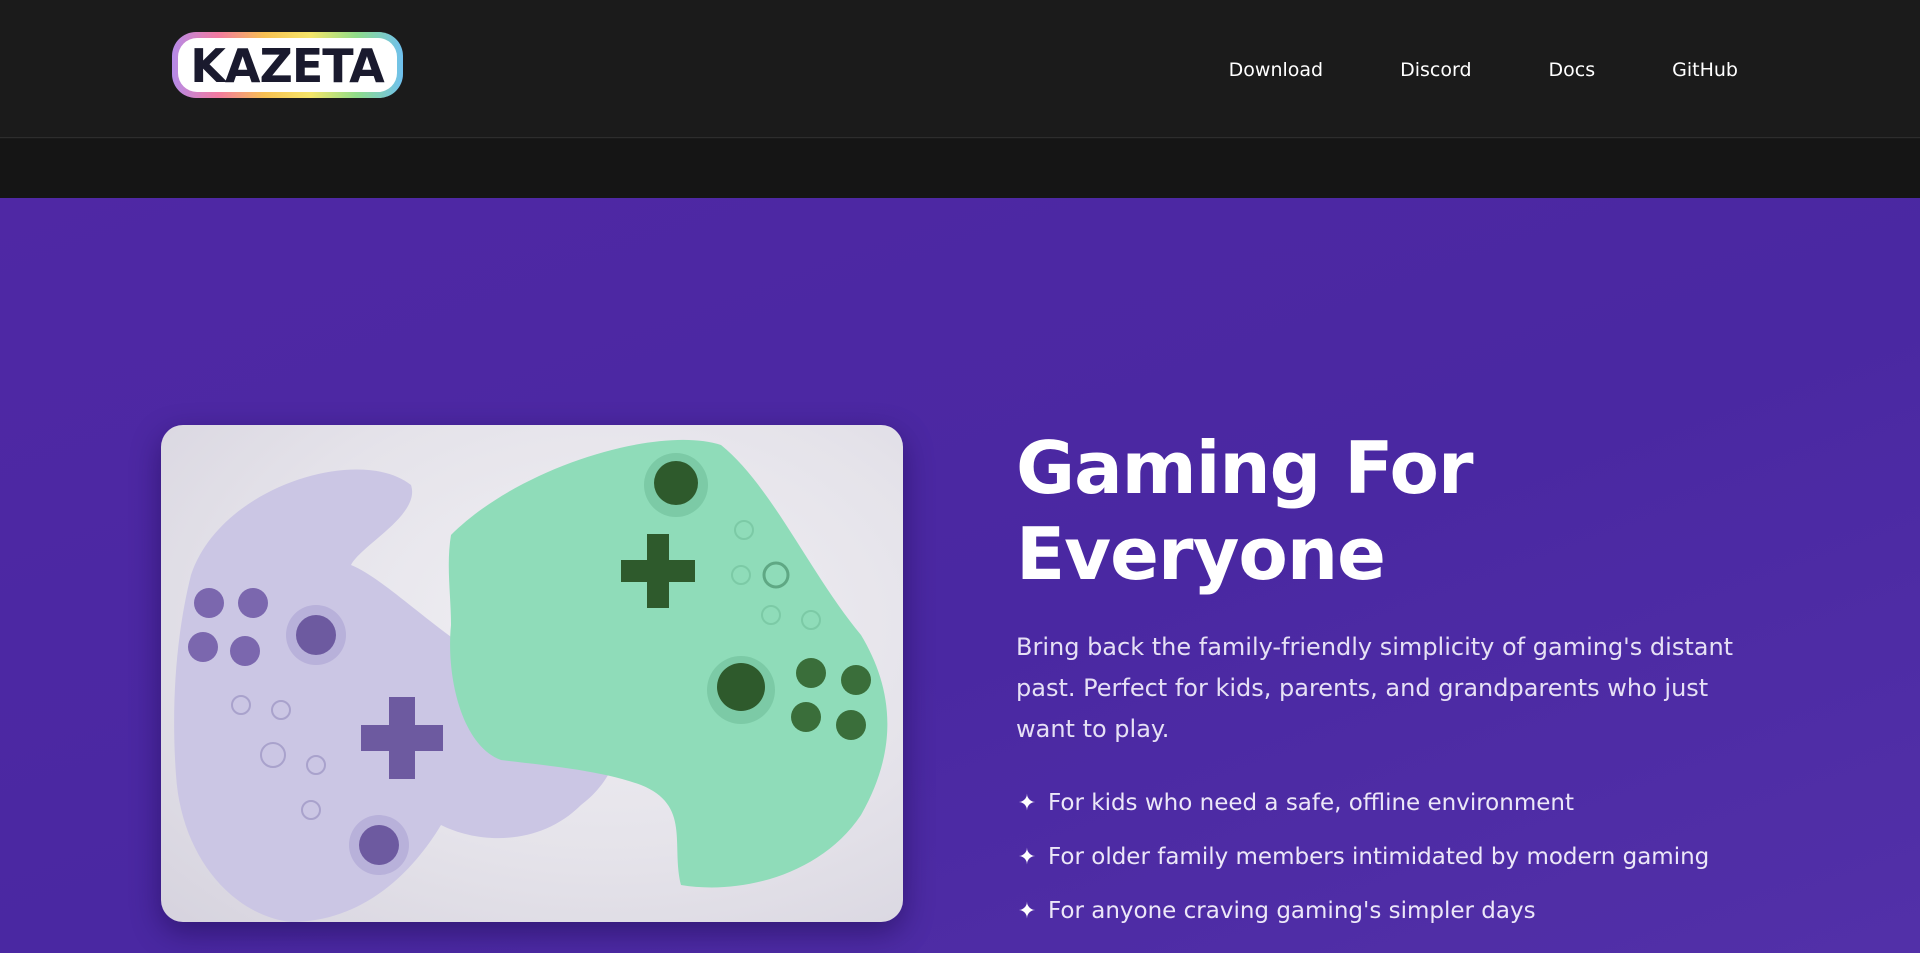 The image size is (1920, 953). Describe the element at coordinates (1386, 511) in the screenshot. I see `hero-title: Gaming For Everyone` at that location.